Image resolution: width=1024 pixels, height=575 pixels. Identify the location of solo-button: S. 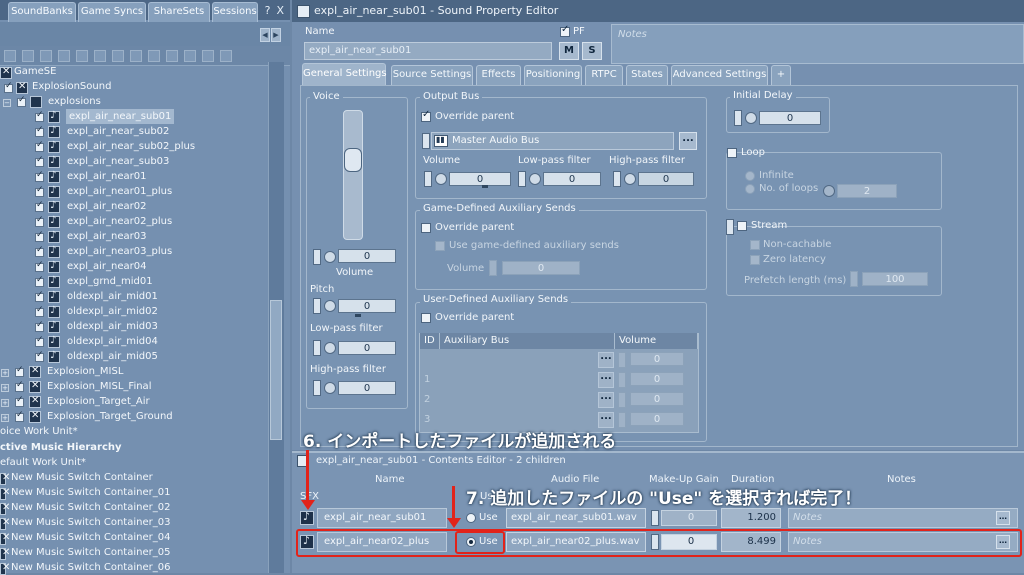
(592, 51).